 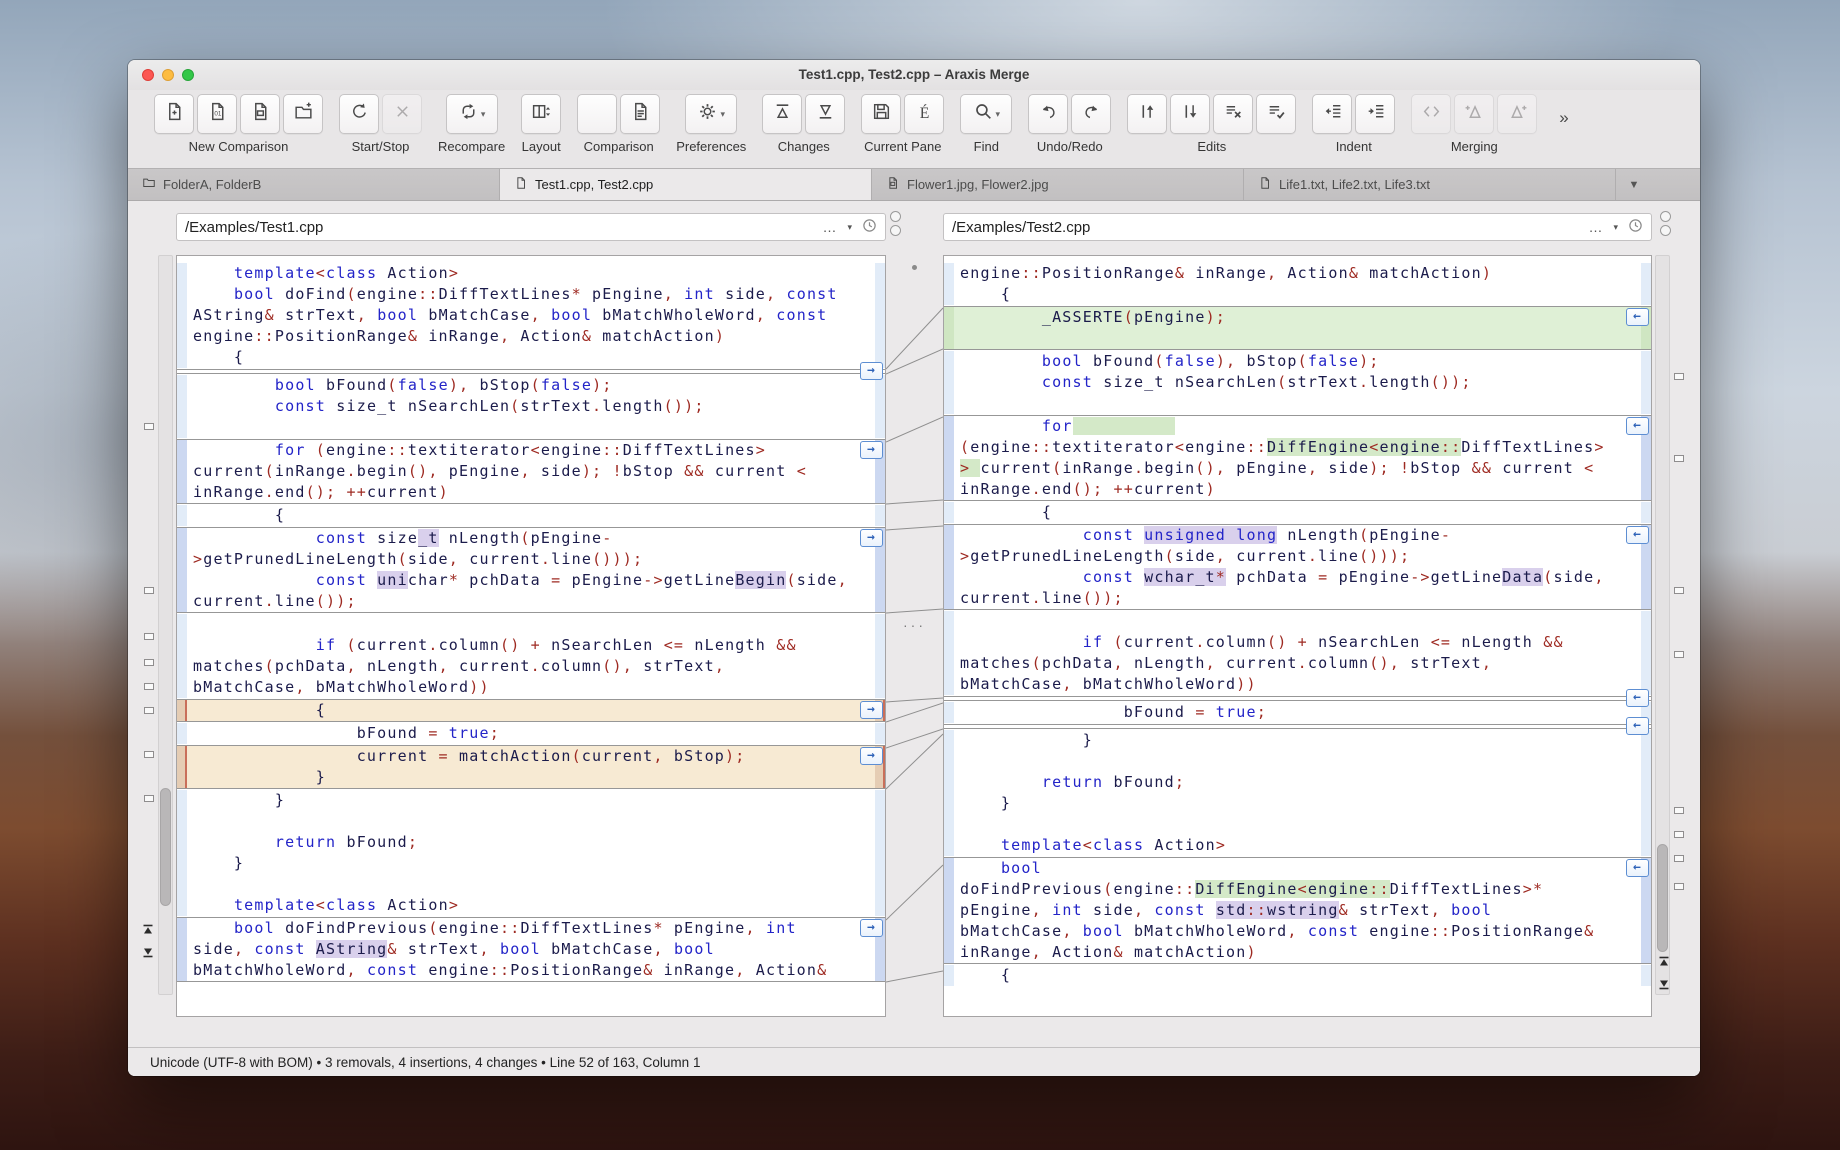 I want to click on tab-3: Flower1.jpg, Flower2.jpg, so click(x=1058, y=184).